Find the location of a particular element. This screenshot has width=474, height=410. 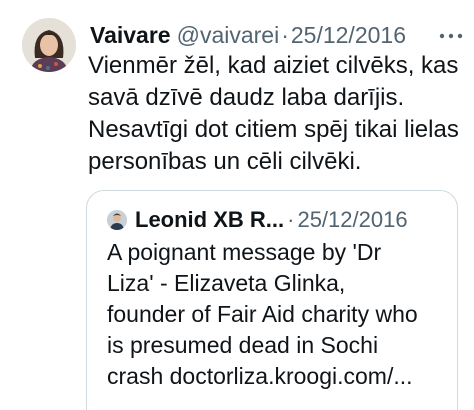

more-horizontal-icon is located at coordinates (451, 35).